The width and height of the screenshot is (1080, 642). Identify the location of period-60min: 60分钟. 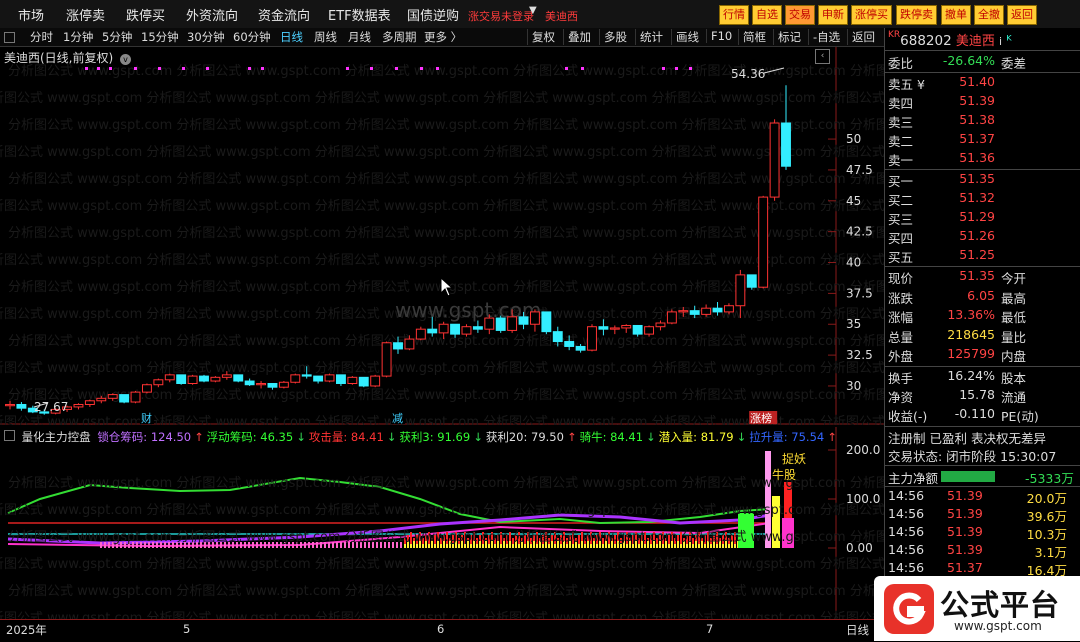
(252, 37).